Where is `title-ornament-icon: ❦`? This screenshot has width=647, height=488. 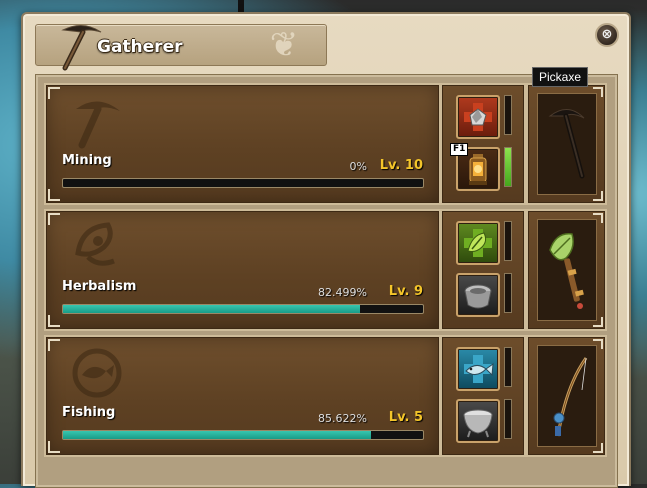 title-ornament-icon: ❦ is located at coordinates (284, 45).